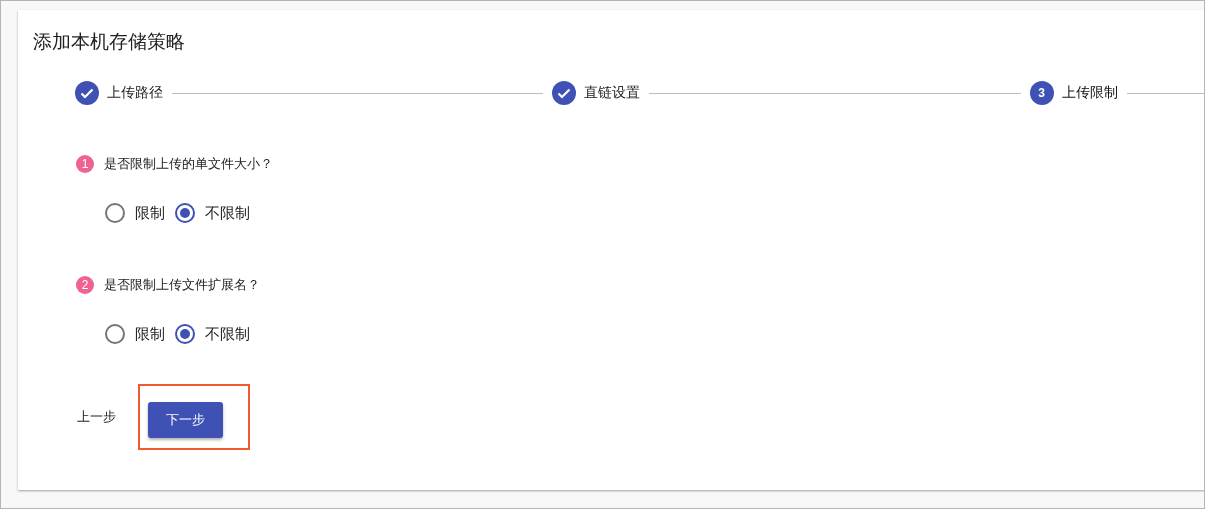 The width and height of the screenshot is (1205, 509). What do you see at coordinates (612, 93) in the screenshot?
I see `step-label: 直链设置` at bounding box center [612, 93].